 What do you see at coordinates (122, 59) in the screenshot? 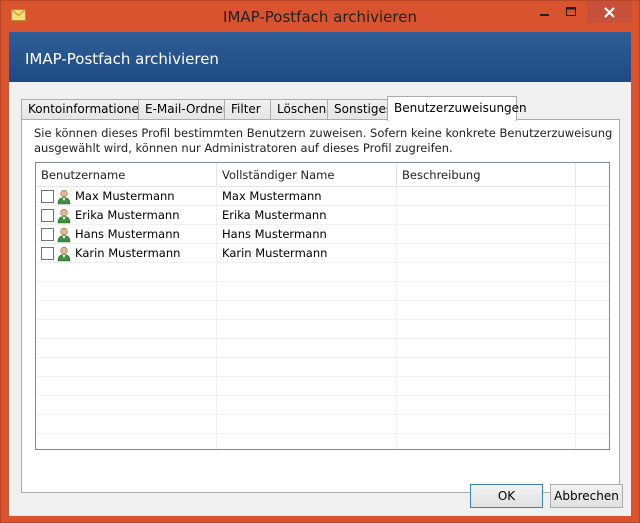
I see `header-title: IMAP-Postfach archivieren` at bounding box center [122, 59].